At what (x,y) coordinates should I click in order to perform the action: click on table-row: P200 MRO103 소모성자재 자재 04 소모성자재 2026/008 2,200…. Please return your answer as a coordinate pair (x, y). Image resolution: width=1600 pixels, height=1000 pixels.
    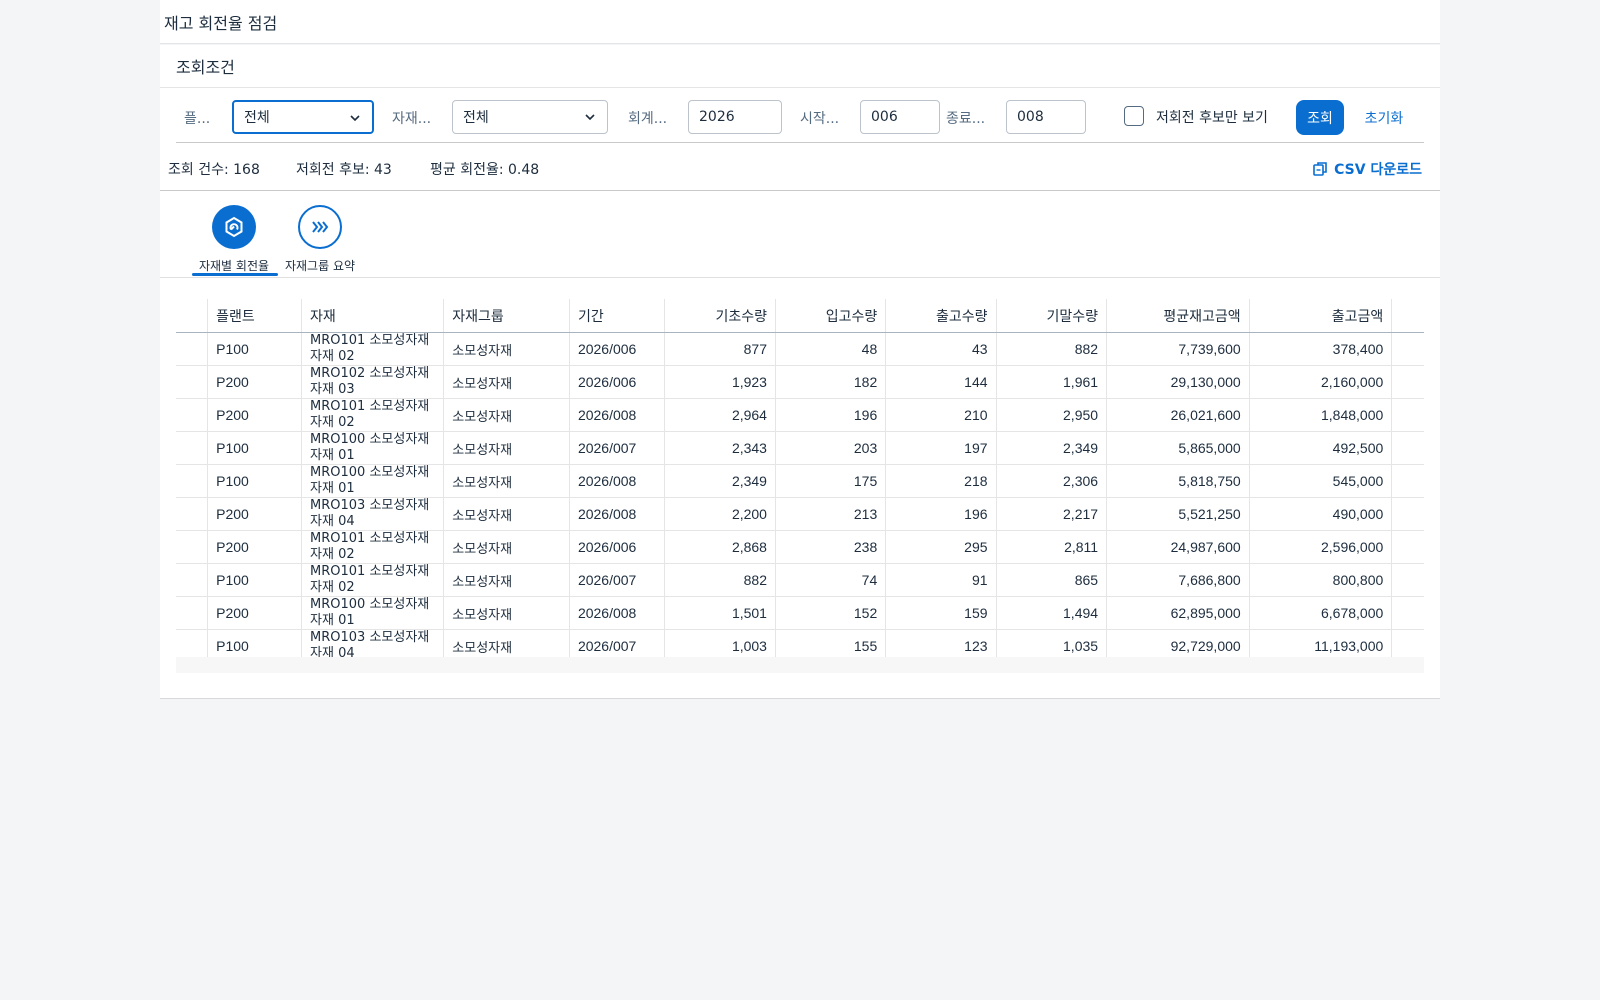
    Looking at the image, I should click on (800, 514).